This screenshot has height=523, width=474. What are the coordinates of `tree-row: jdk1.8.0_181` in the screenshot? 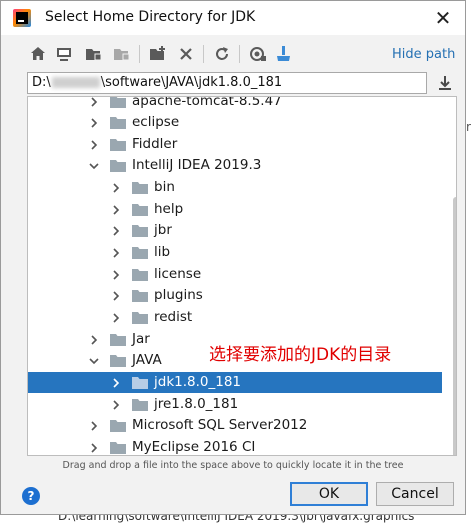 It's located at (235, 382).